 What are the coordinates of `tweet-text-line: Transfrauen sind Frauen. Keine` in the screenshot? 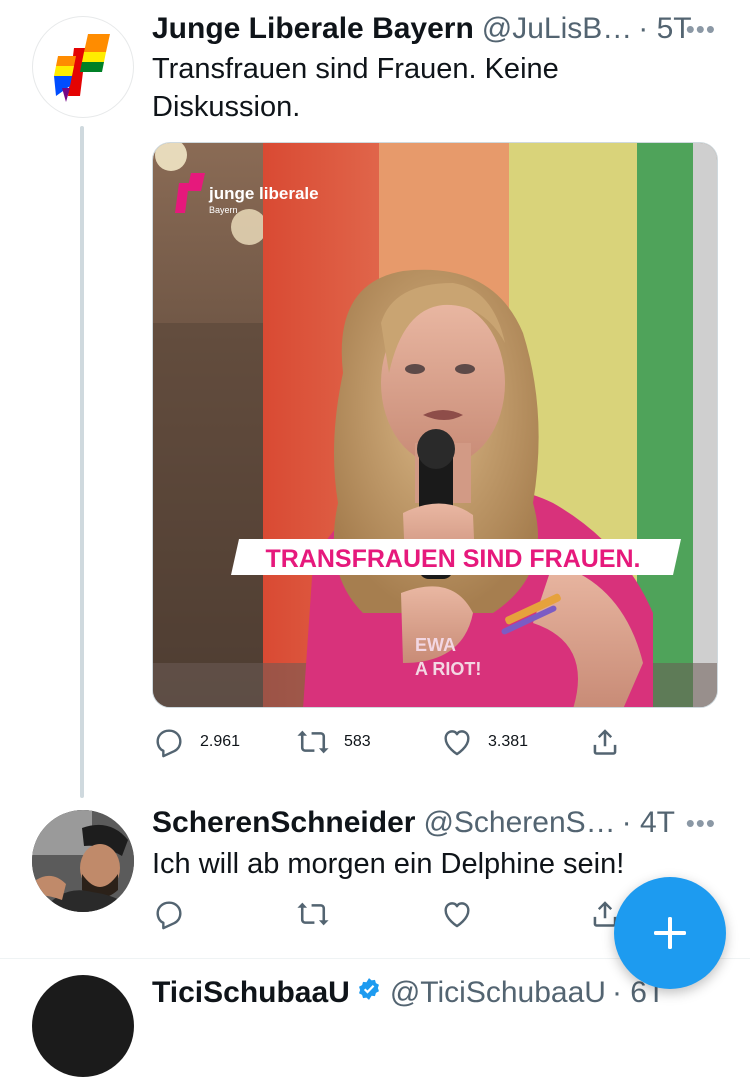 It's located at (355, 69).